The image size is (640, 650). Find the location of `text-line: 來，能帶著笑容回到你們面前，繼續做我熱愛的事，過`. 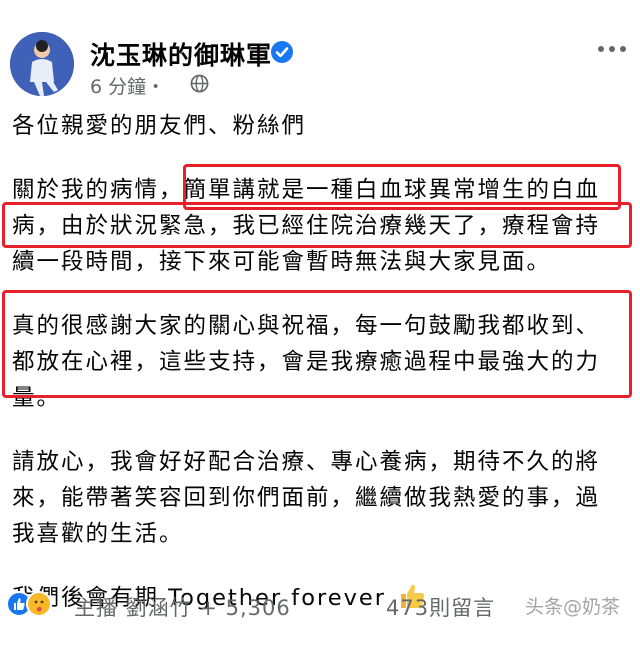

text-line: 來，能帶著笑容回到你們面前，繼續做我熱愛的事，過 is located at coordinates (306, 498).